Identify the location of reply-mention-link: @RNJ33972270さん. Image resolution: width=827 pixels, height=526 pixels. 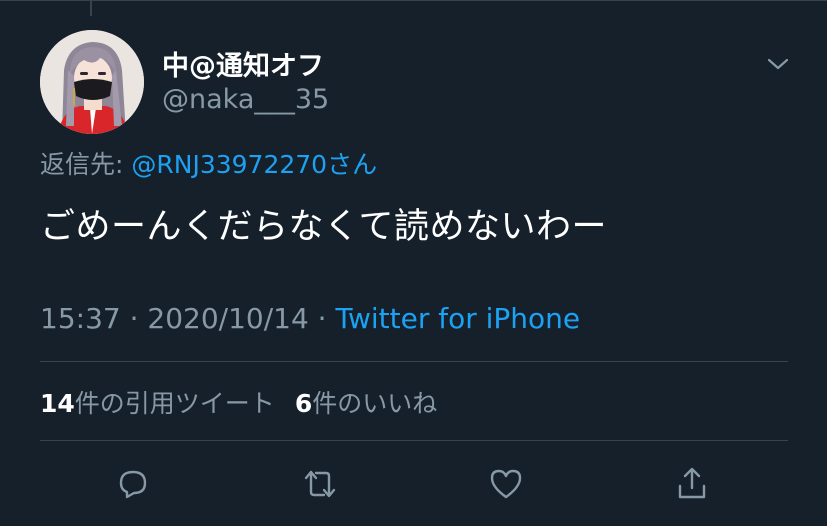
(254, 164).